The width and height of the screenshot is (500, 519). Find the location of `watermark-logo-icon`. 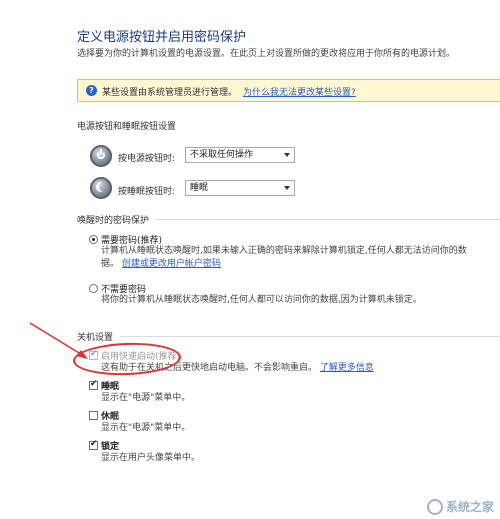

watermark-logo-icon is located at coordinates (434, 507).